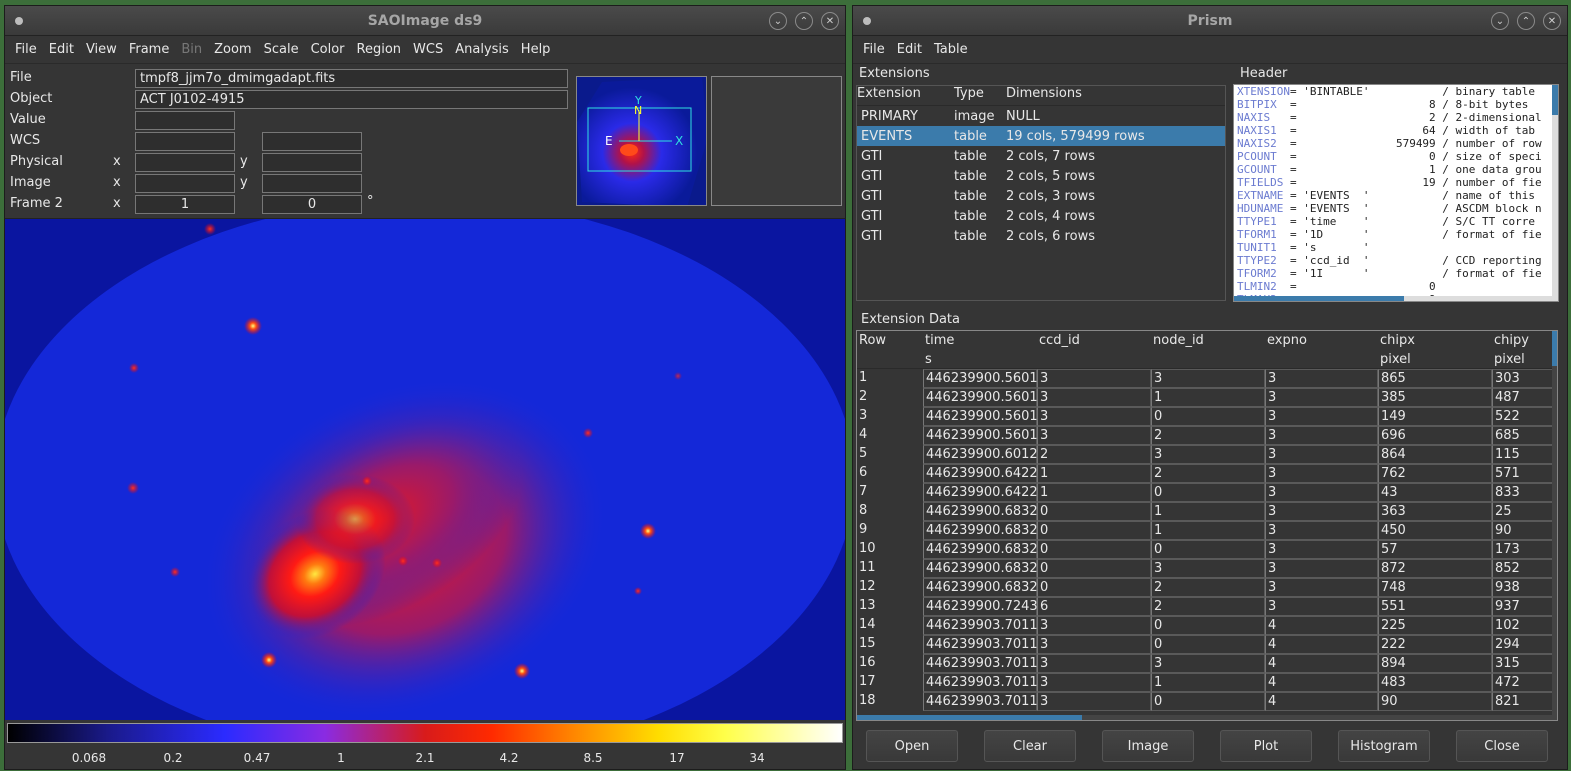 This screenshot has width=1571, height=771. Describe the element at coordinates (980, 95) in the screenshot. I see `ext-col-type: Type` at that location.